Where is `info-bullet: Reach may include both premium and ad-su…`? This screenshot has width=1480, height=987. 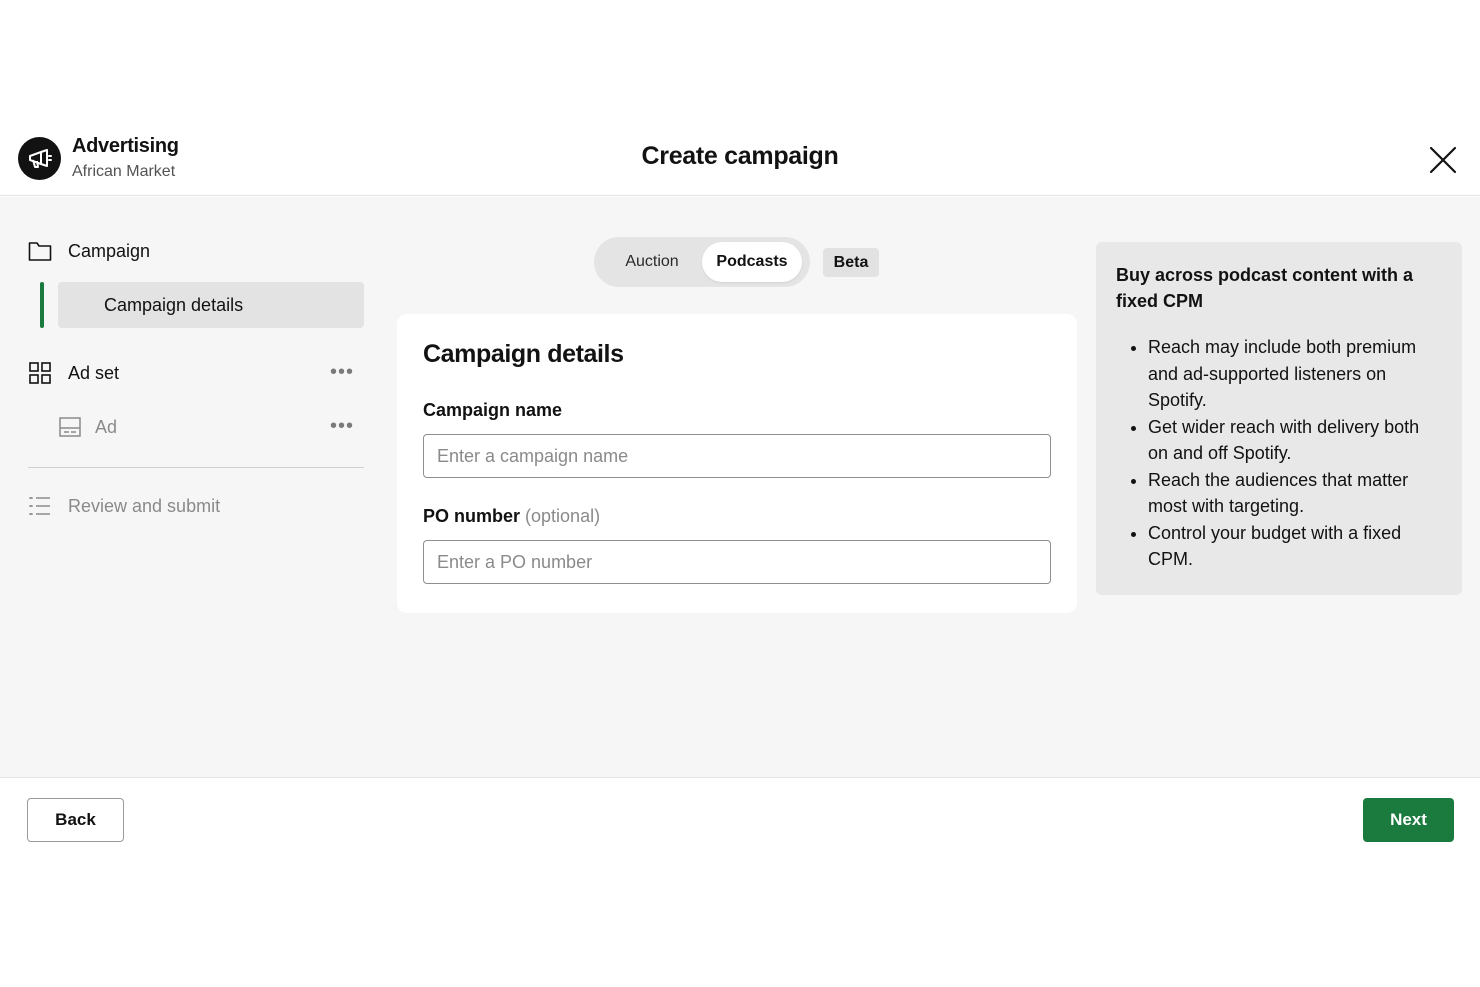
info-bullet: Reach may include both premium and ad-su… is located at coordinates (1295, 374).